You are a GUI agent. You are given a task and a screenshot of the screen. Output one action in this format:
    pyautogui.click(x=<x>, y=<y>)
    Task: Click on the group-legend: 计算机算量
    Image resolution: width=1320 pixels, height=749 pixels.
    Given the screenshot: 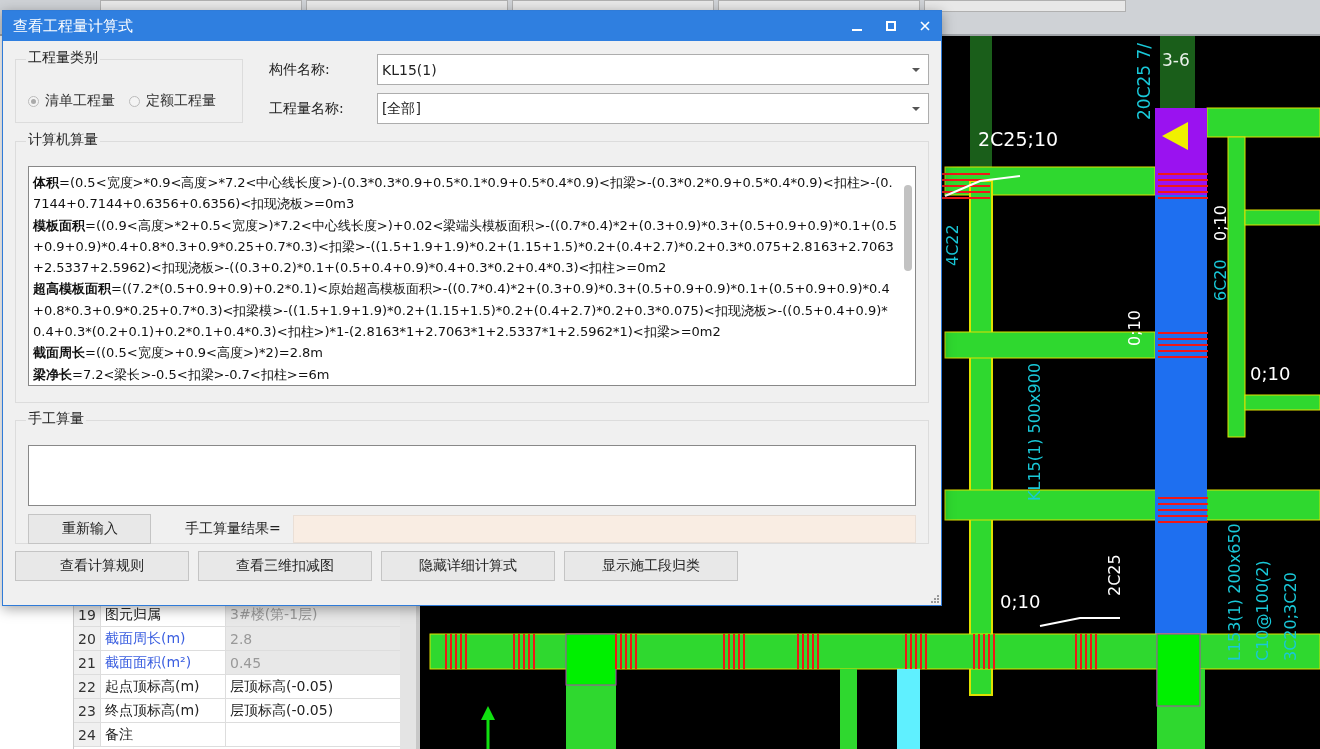 What is the action you would take?
    pyautogui.click(x=63, y=140)
    